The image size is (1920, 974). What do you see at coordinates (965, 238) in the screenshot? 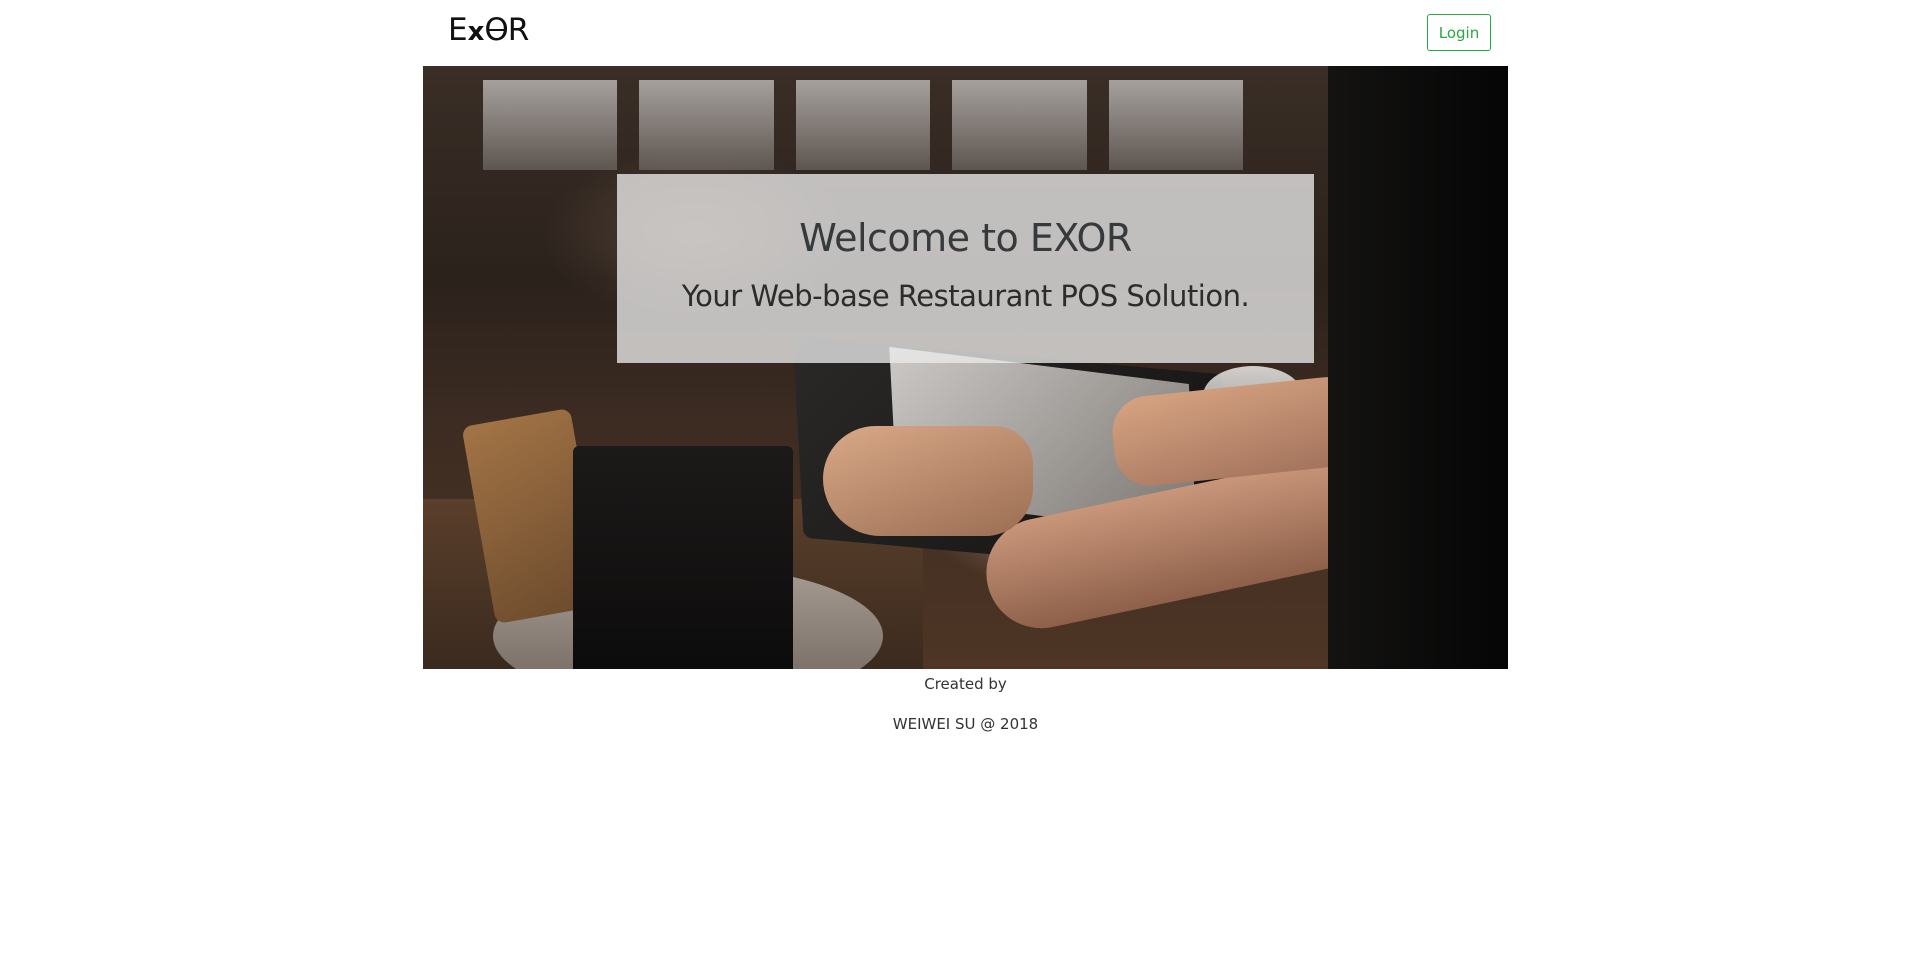
I see `welcome-title: Welcome to EXOR` at bounding box center [965, 238].